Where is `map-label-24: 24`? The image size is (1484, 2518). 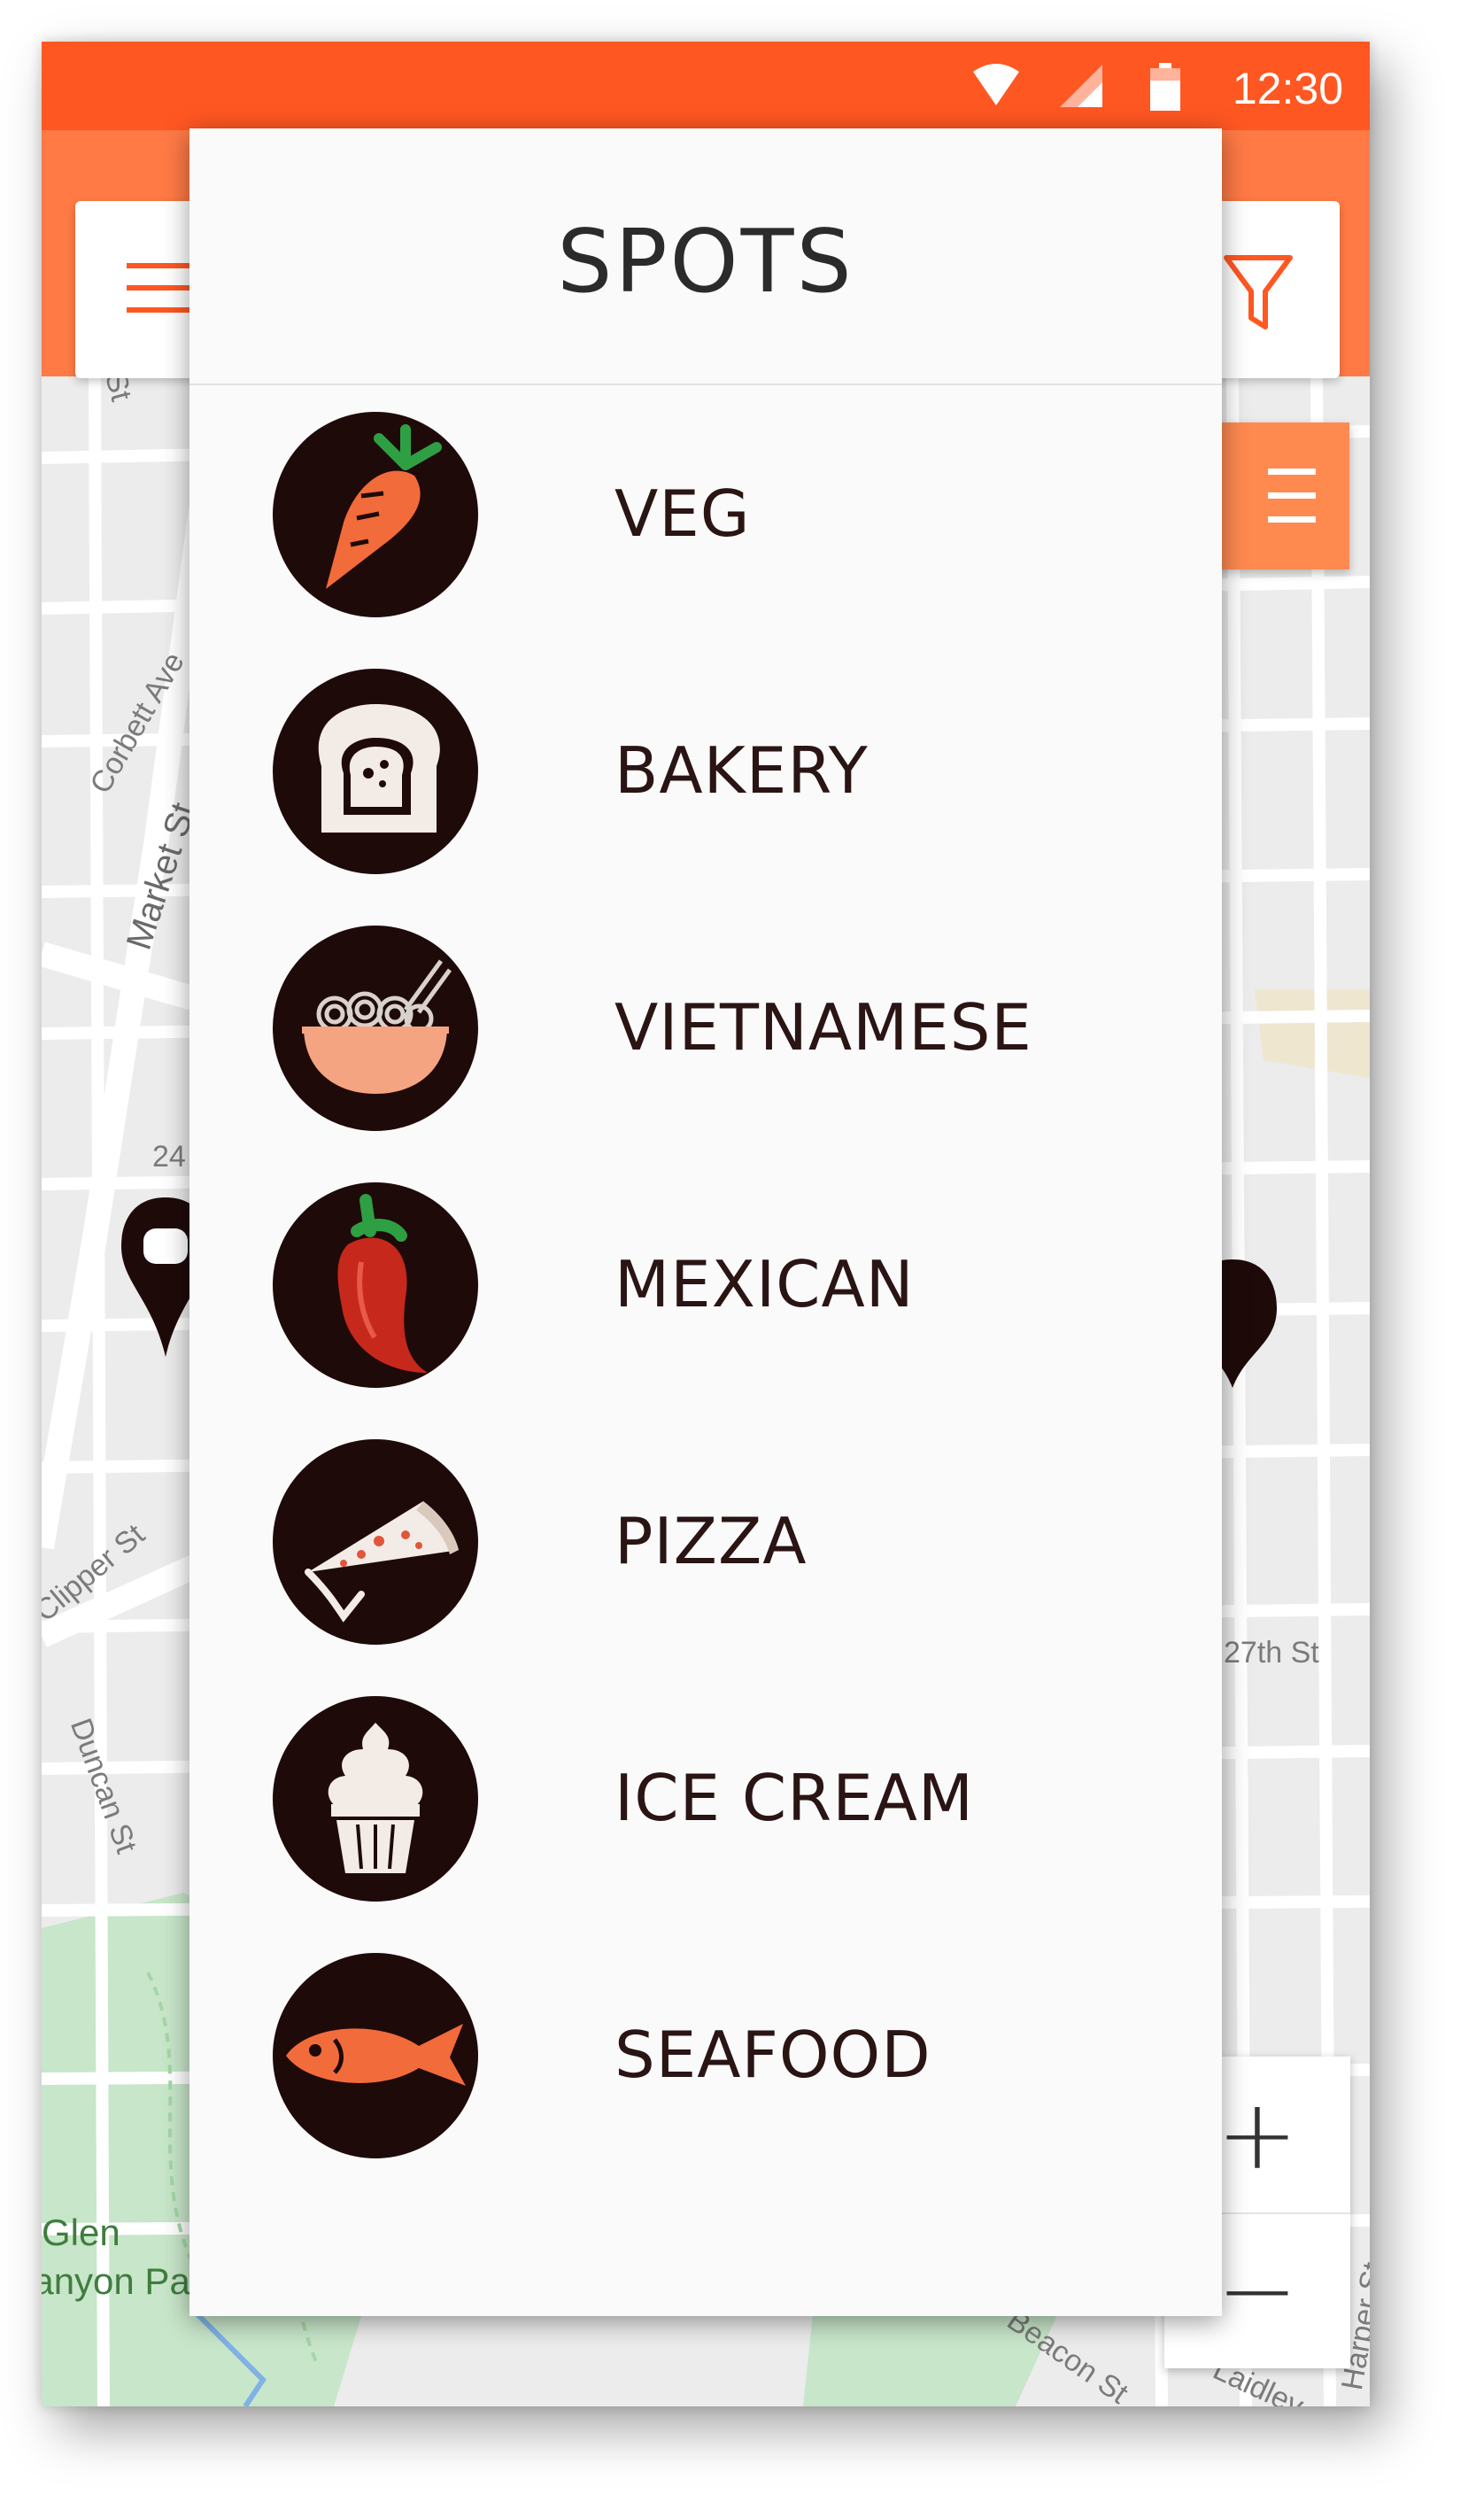 map-label-24: 24 is located at coordinates (169, 1157).